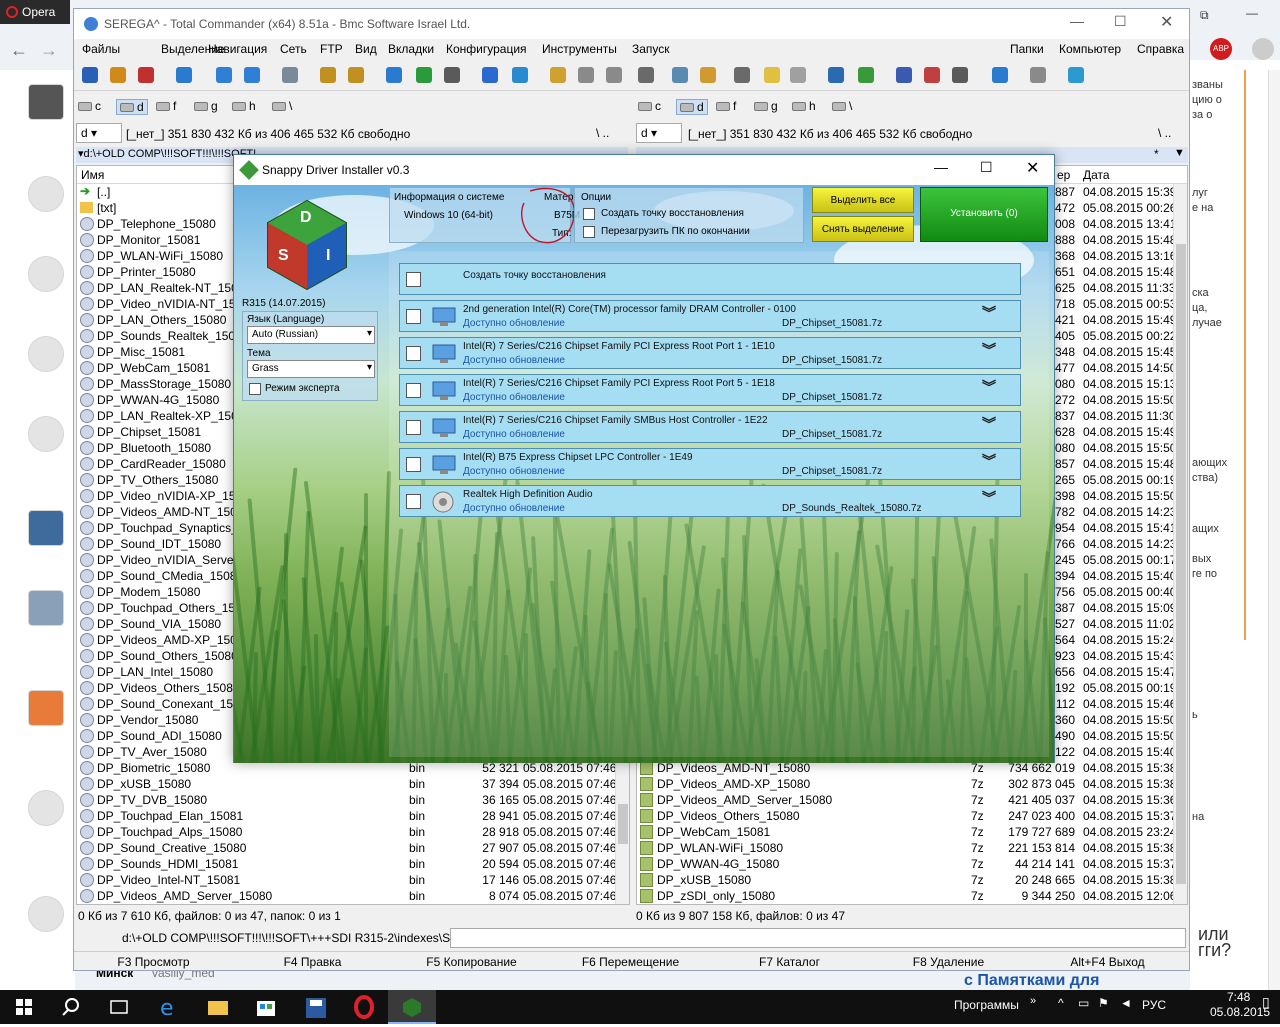  I want to click on close-icon: ✕, so click(1166, 22).